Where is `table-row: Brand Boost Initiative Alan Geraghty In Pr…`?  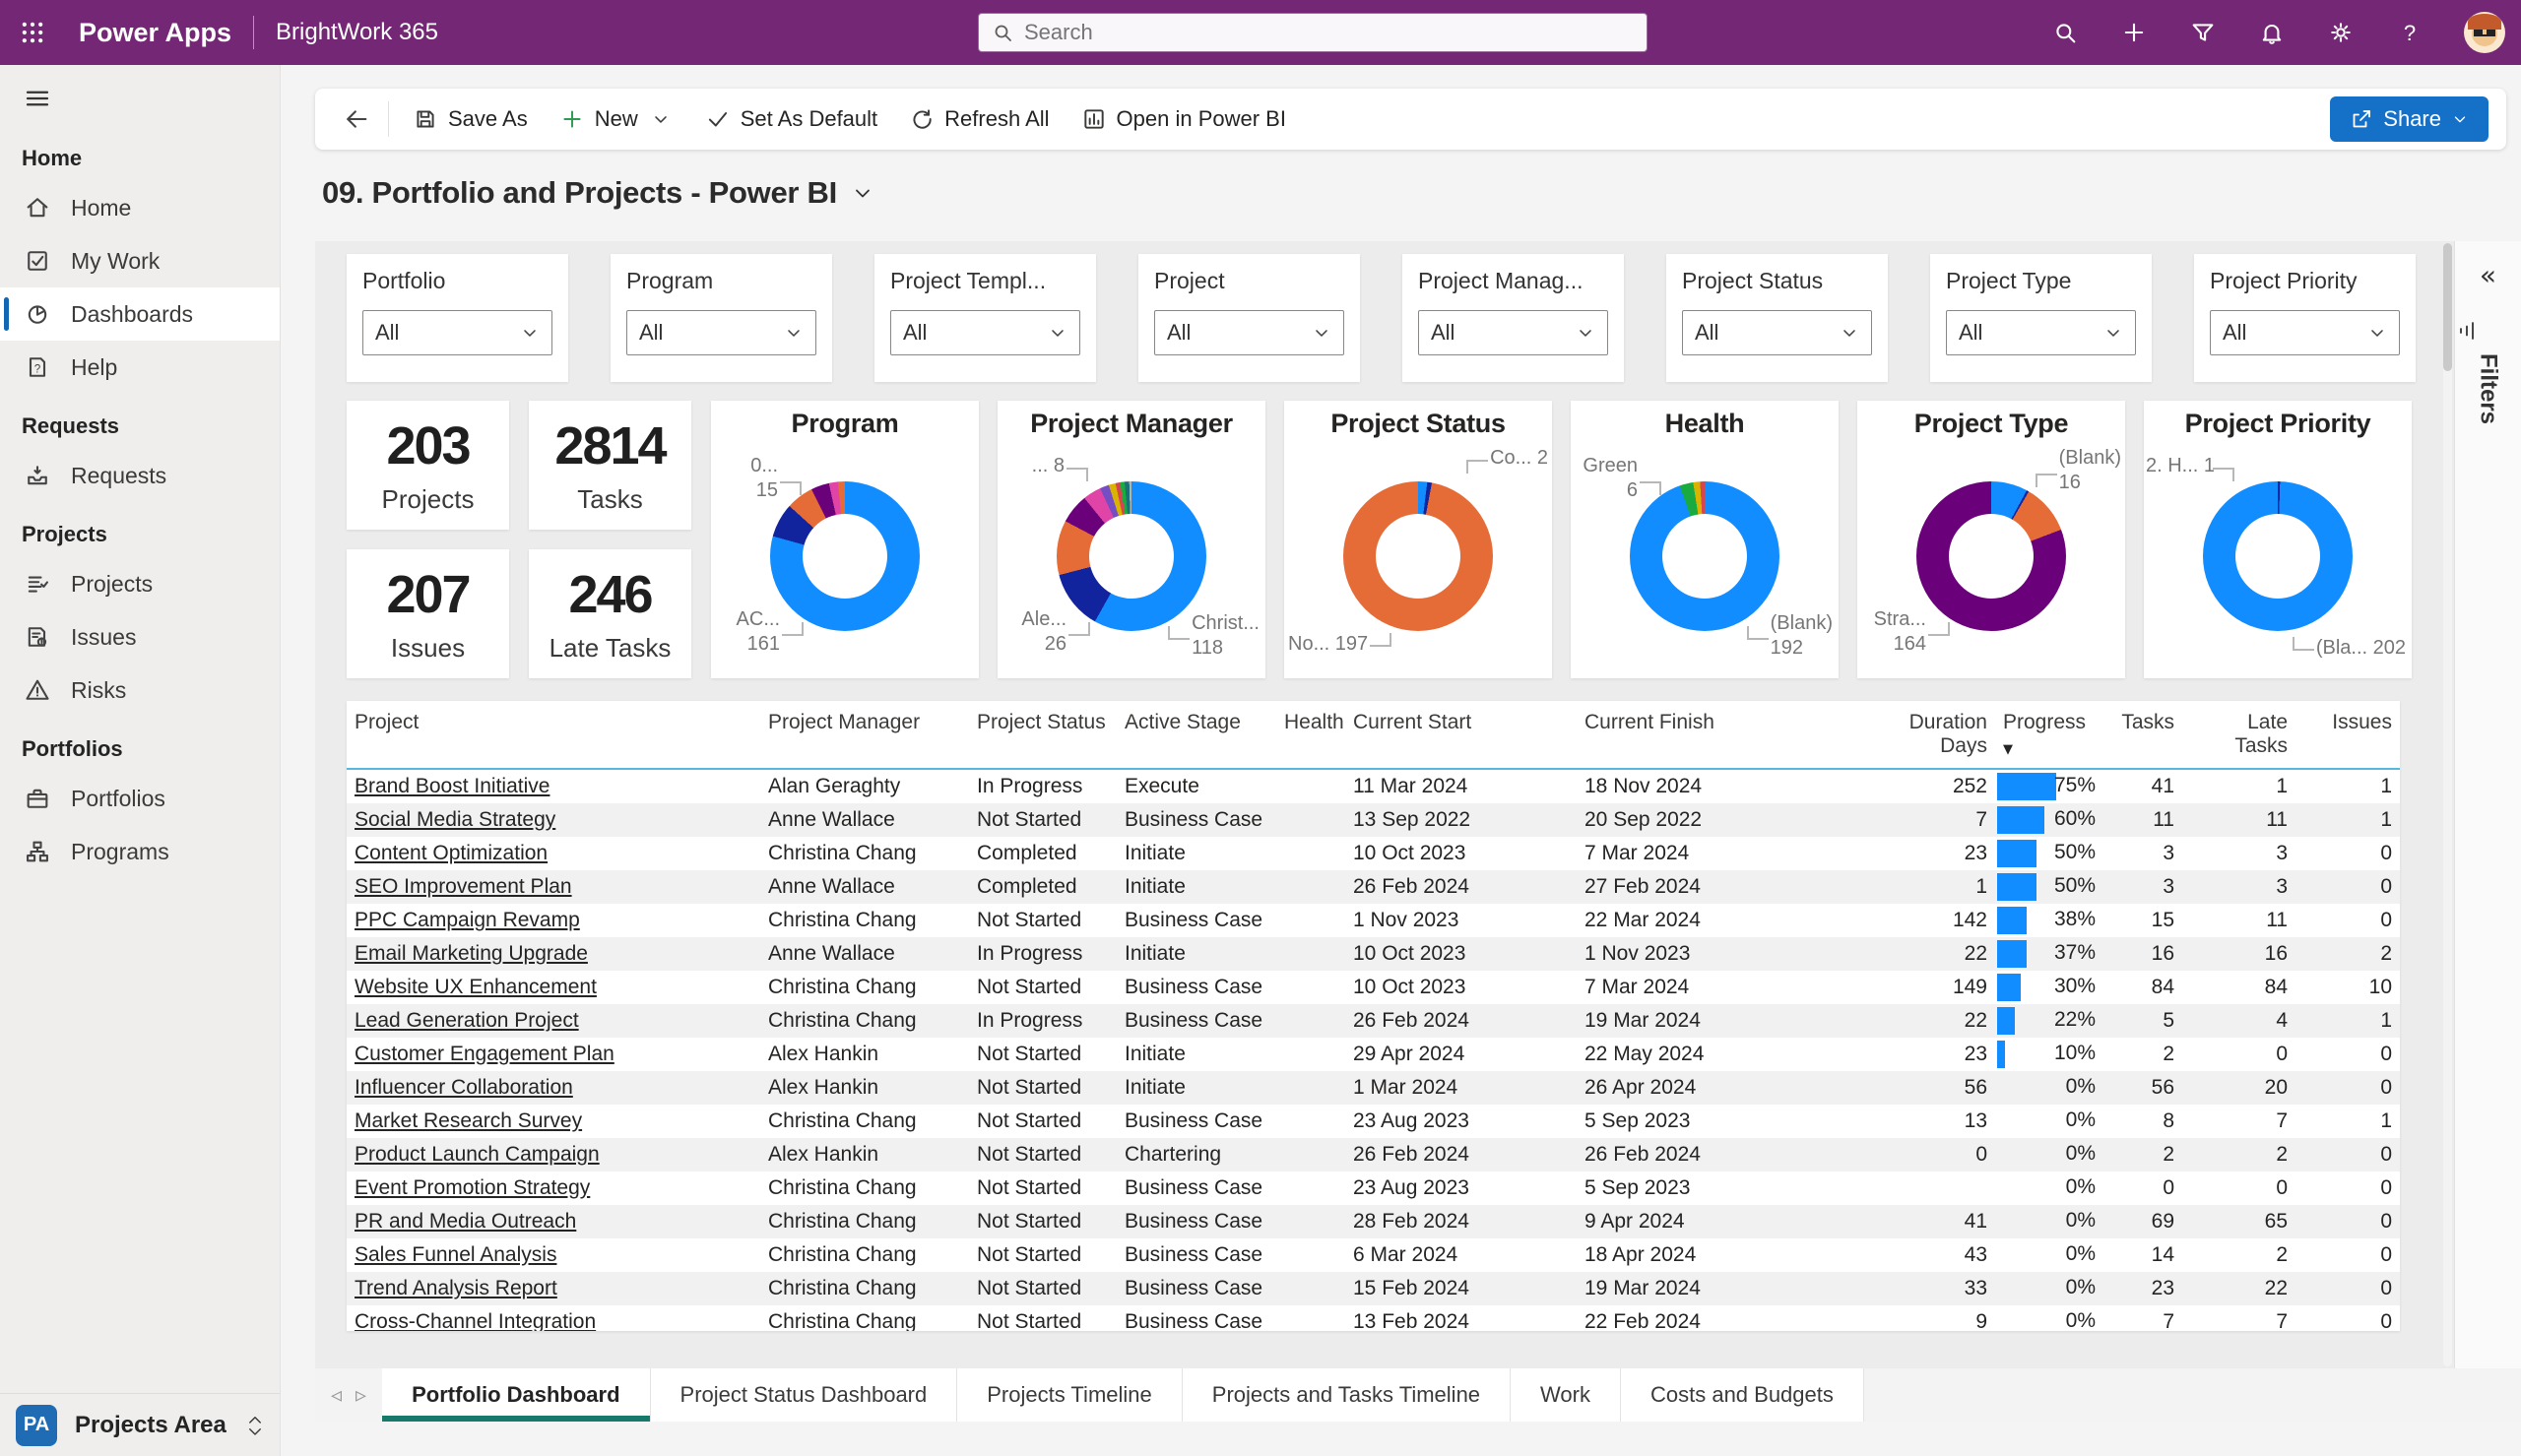
table-row: Brand Boost Initiative Alan Geraghty In Pr… is located at coordinates (1373, 786).